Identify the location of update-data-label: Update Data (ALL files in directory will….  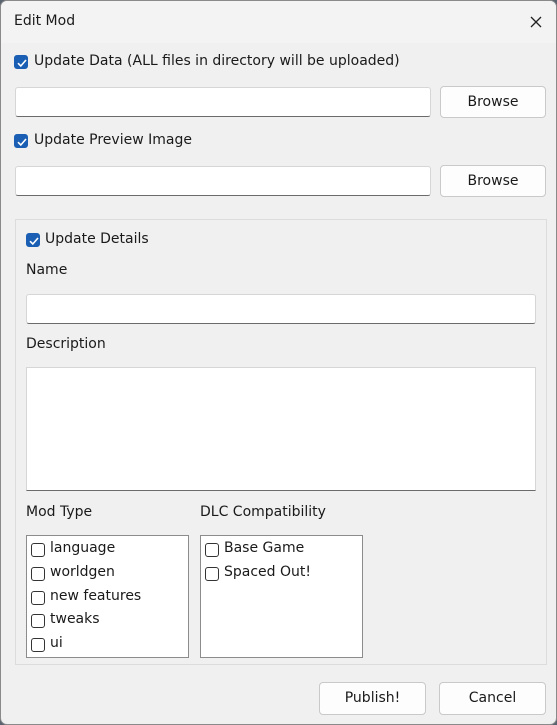
(217, 61).